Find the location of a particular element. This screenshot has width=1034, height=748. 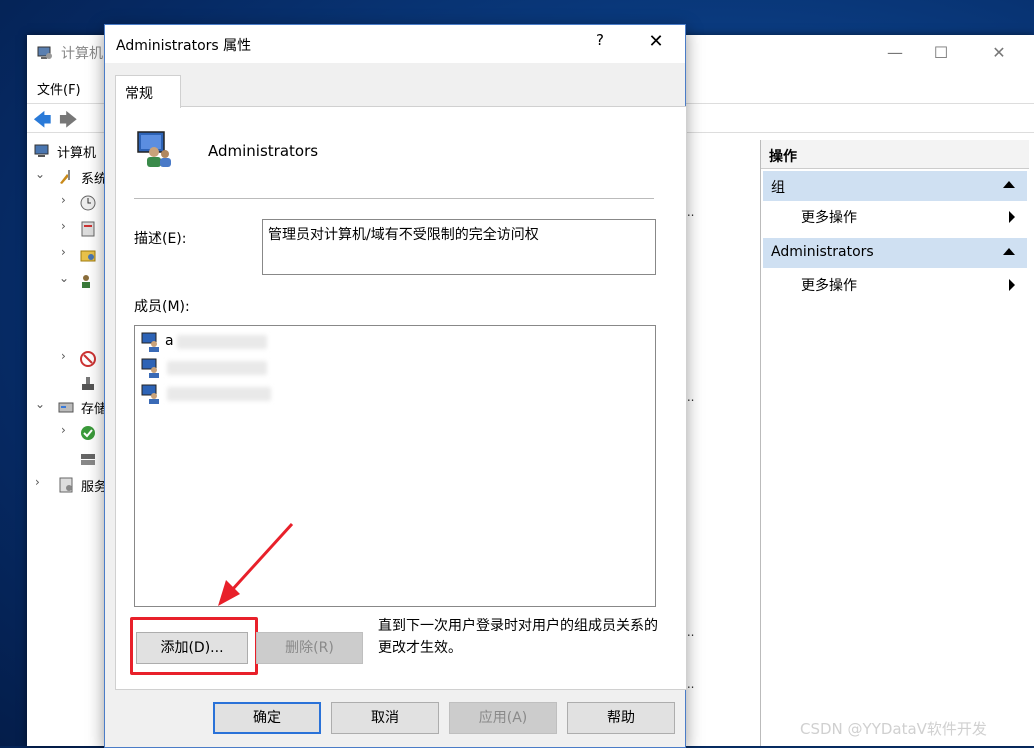

computer-management-icon is located at coordinates (44, 52).